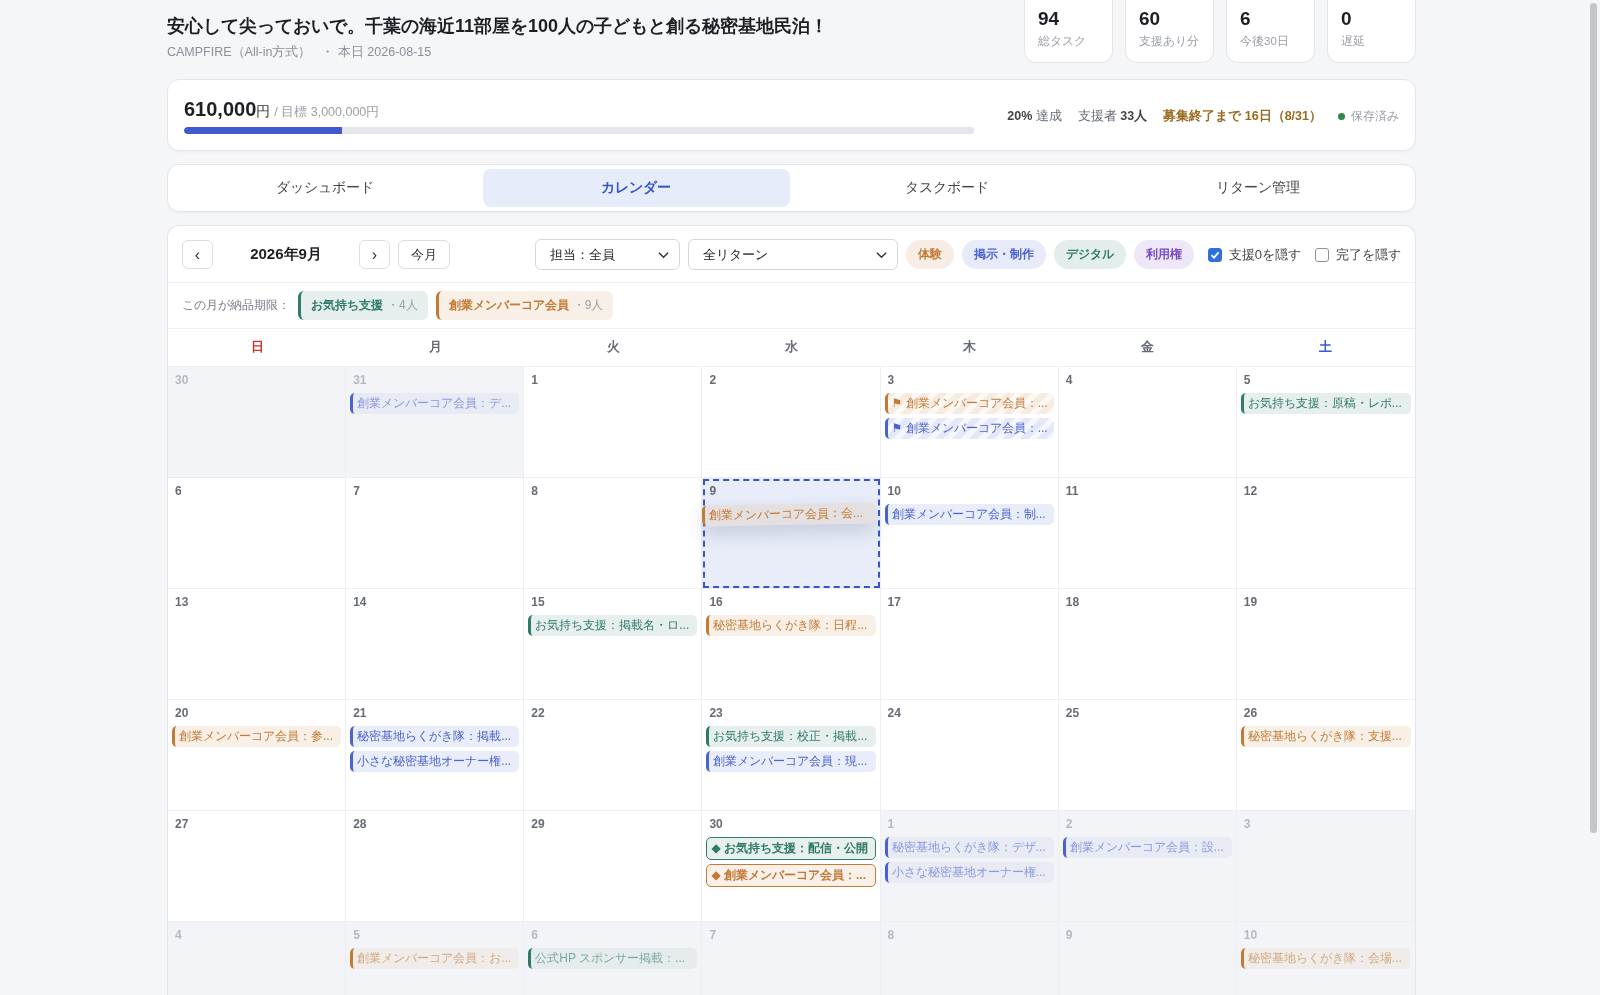 This screenshot has width=1600, height=995. Describe the element at coordinates (947, 188) in the screenshot. I see `tab: タスクボード` at that location.